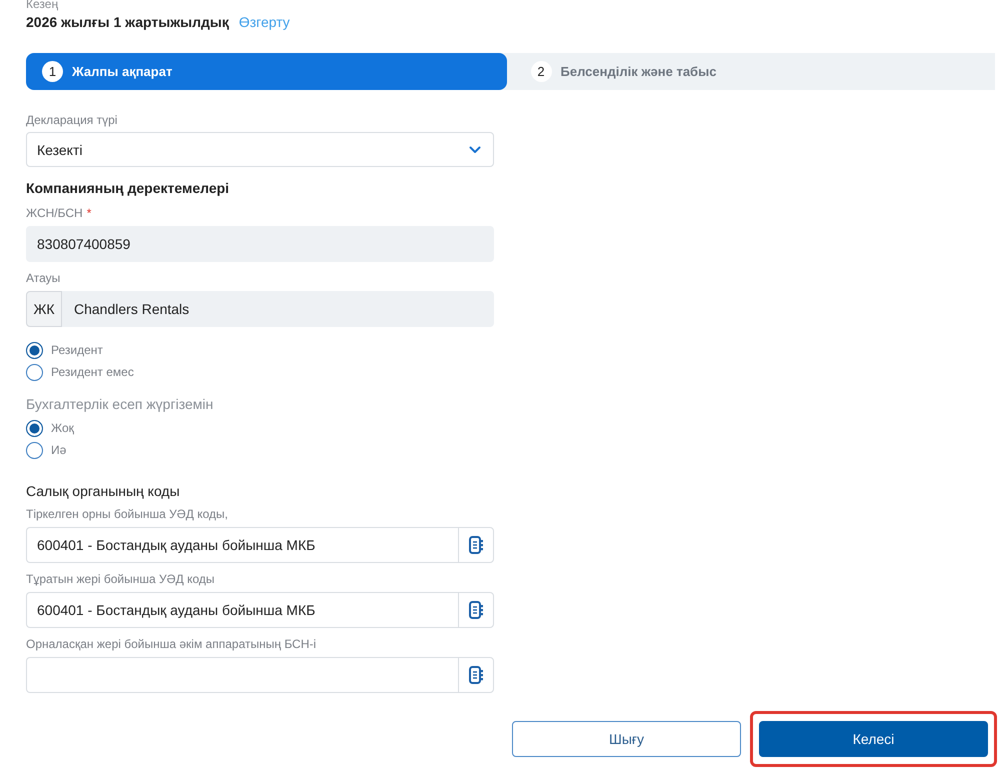 This screenshot has width=1000, height=772. Describe the element at coordinates (120, 404) in the screenshot. I see `group-title: Бухгалтерлік есеп жүргіземін` at that location.